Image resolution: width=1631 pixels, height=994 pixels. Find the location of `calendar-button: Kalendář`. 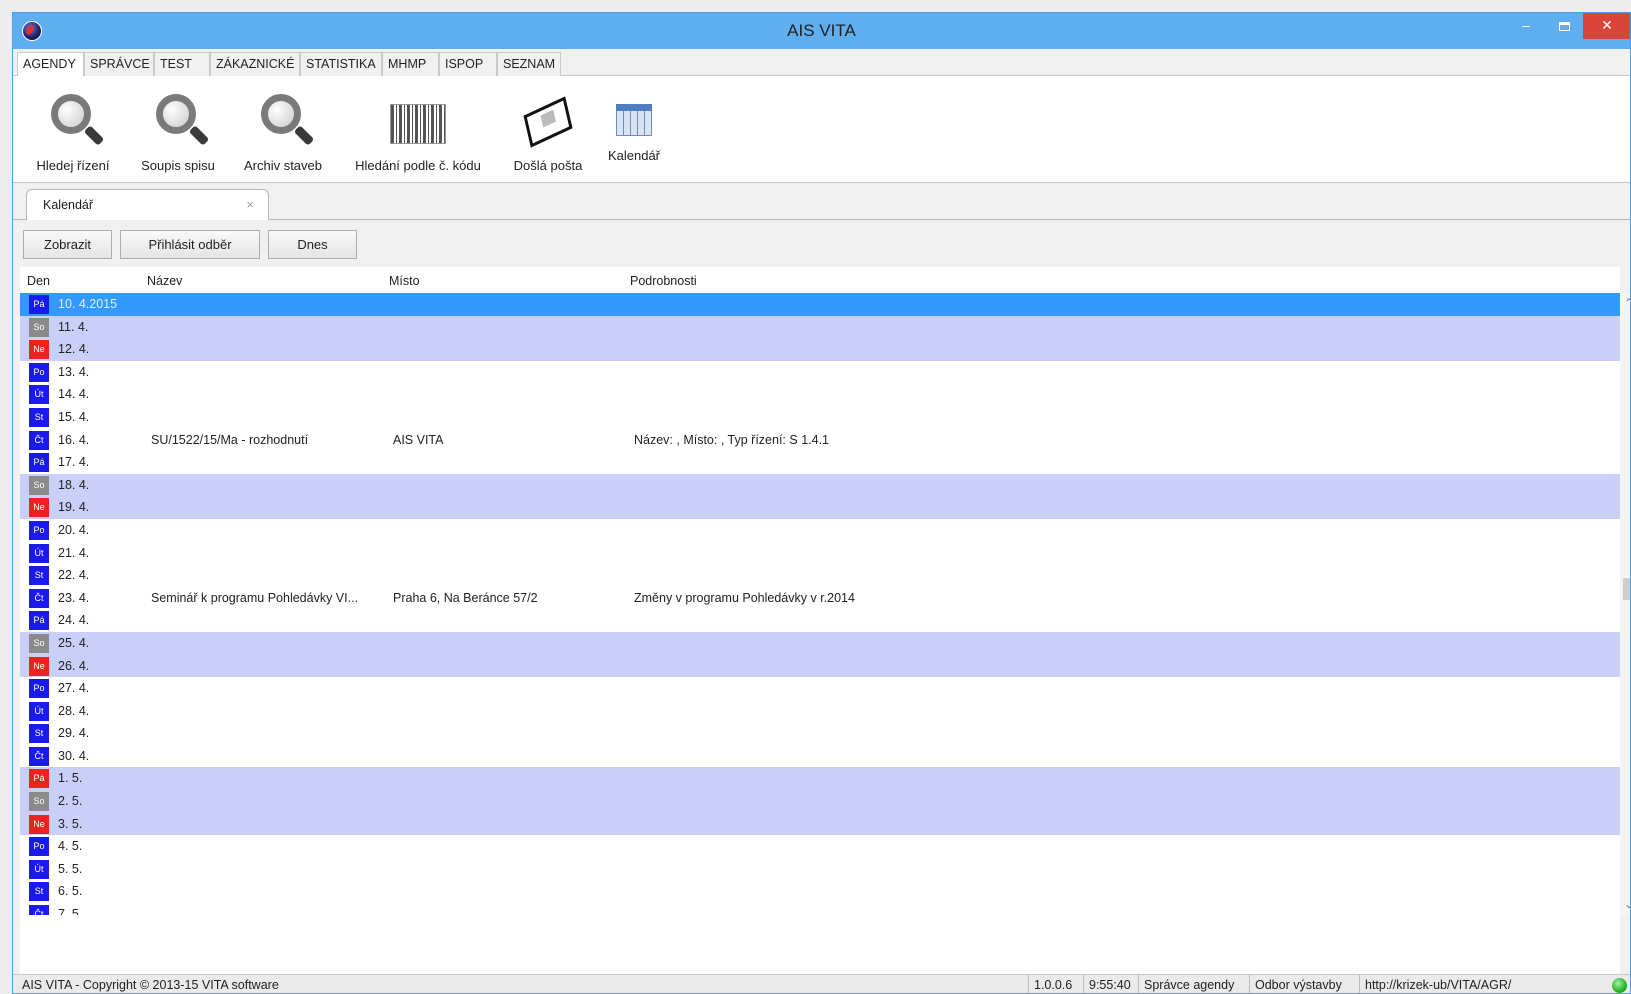

calendar-button: Kalendář is located at coordinates (634, 126).